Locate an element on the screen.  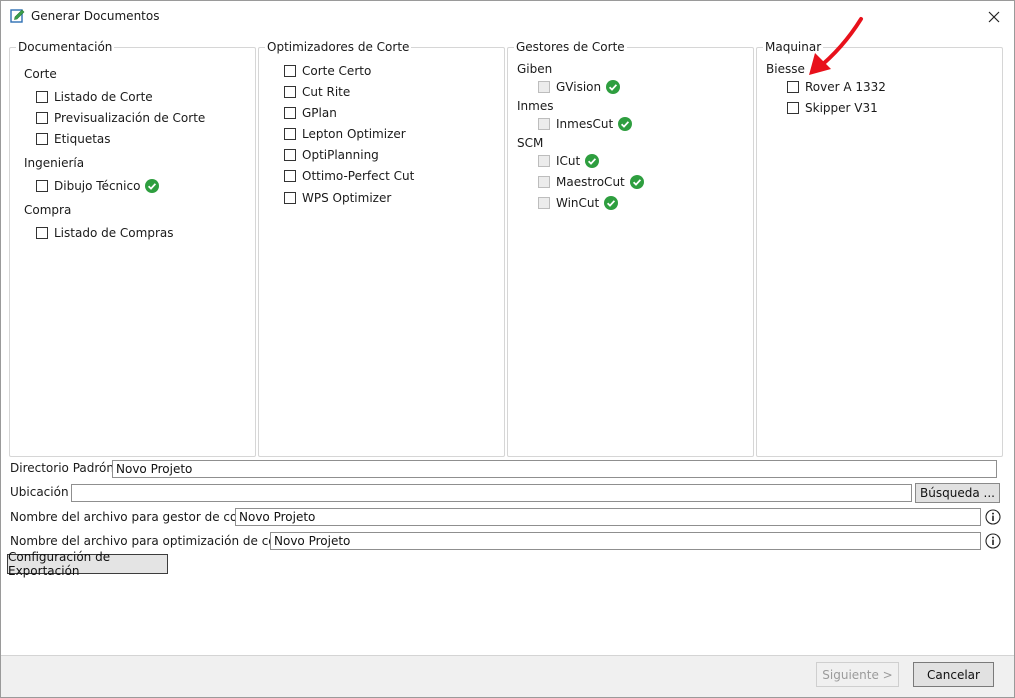
checkbox-label: Listado de Corte is located at coordinates (103, 97).